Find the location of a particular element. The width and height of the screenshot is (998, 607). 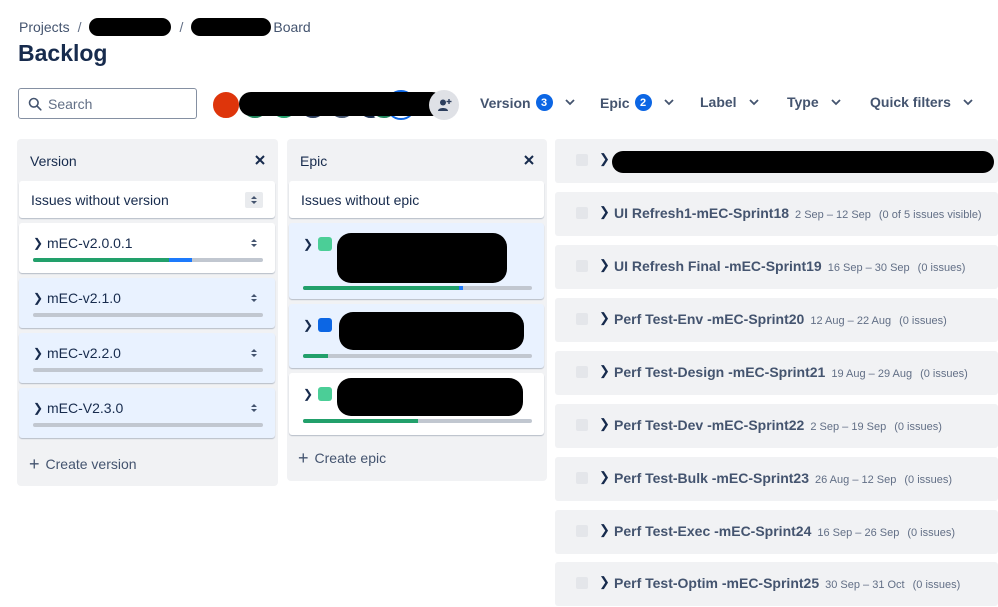

redacted-project-name is located at coordinates (130, 27).